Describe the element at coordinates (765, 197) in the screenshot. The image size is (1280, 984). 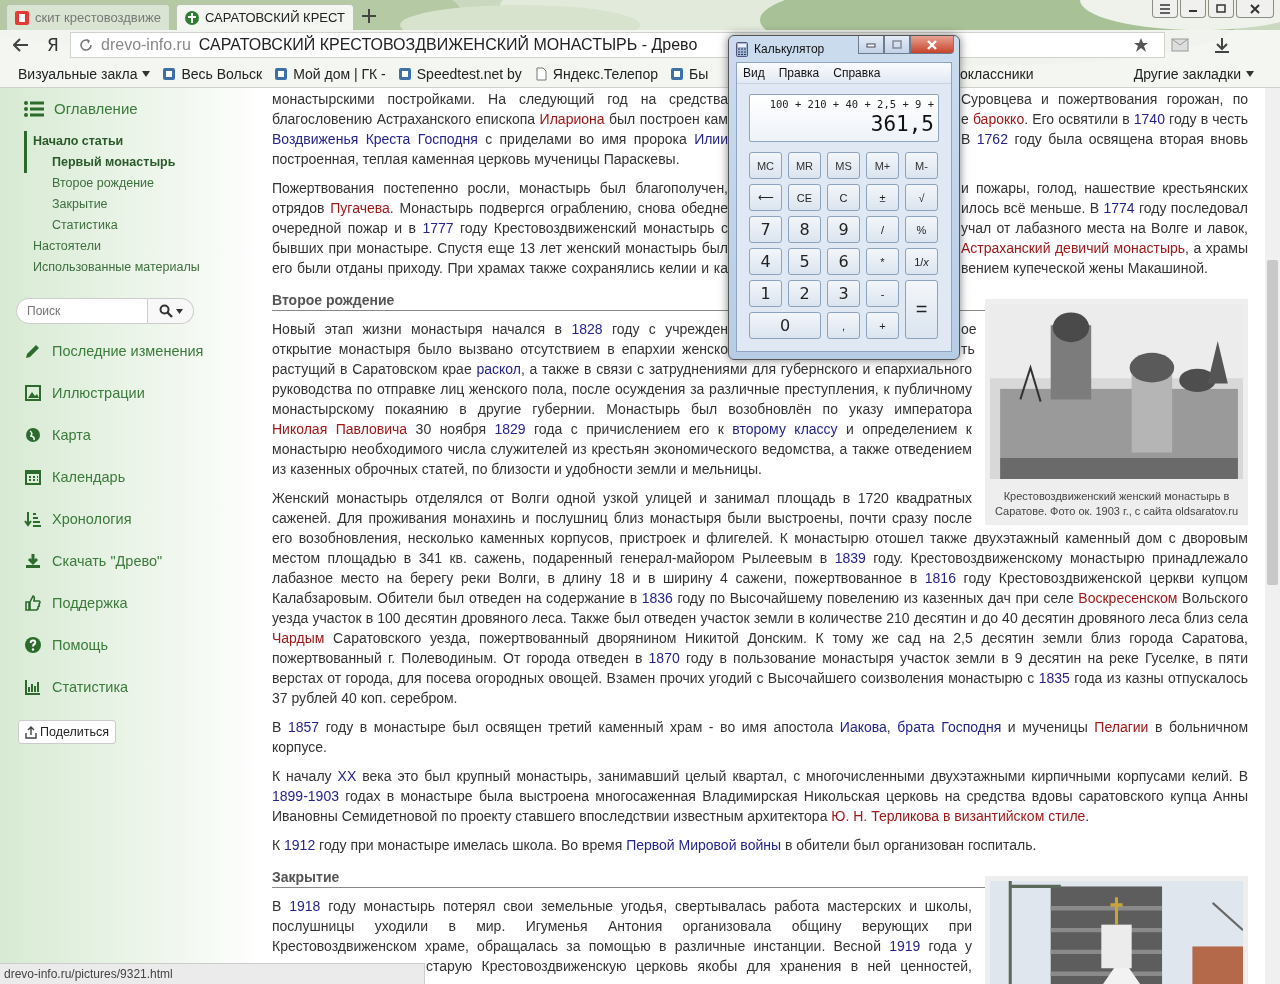
I see `calculator-key: ⟵` at that location.